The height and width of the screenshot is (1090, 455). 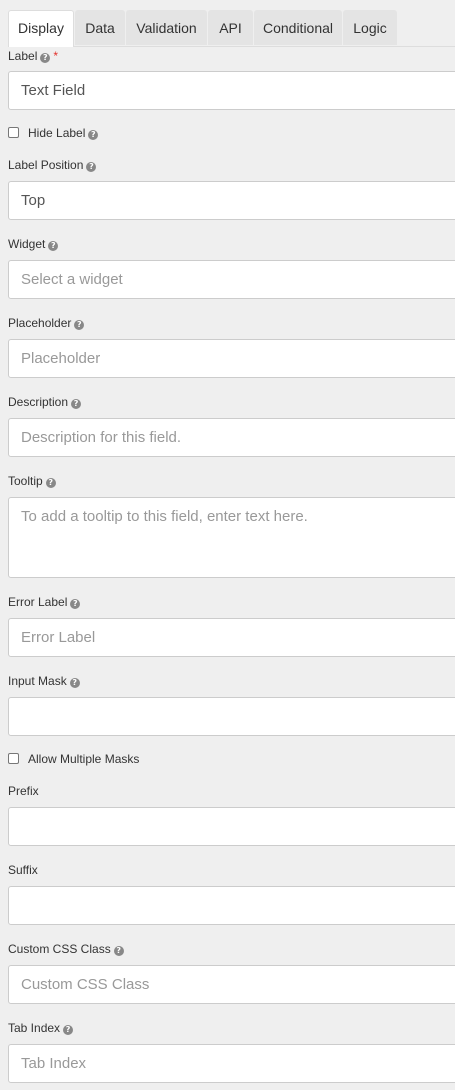 I want to click on error-label-label: Error Label?, so click(x=44, y=602).